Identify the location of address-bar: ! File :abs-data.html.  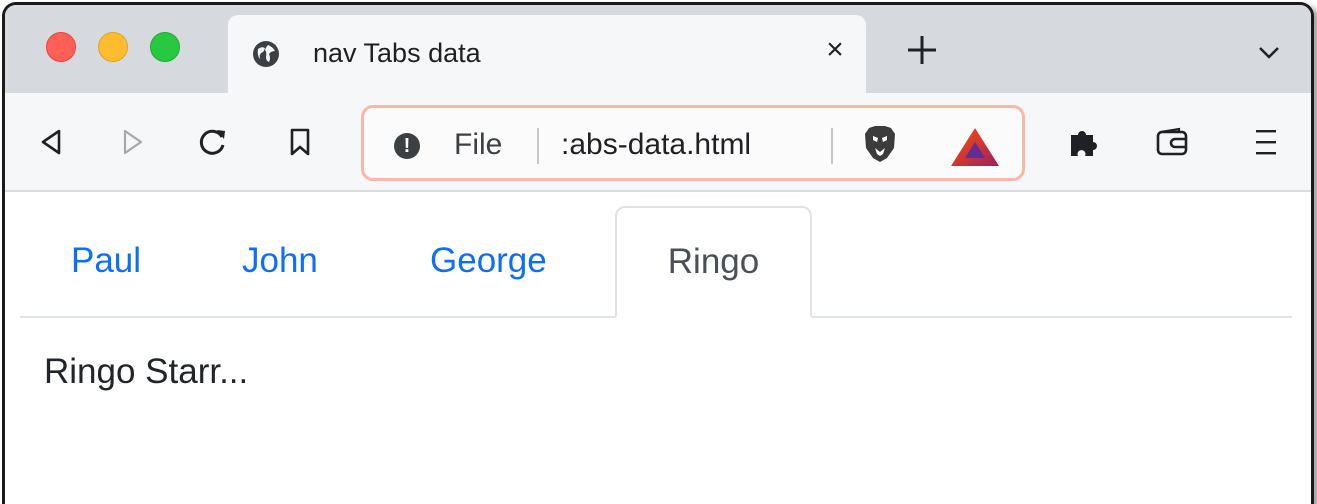
(693, 143).